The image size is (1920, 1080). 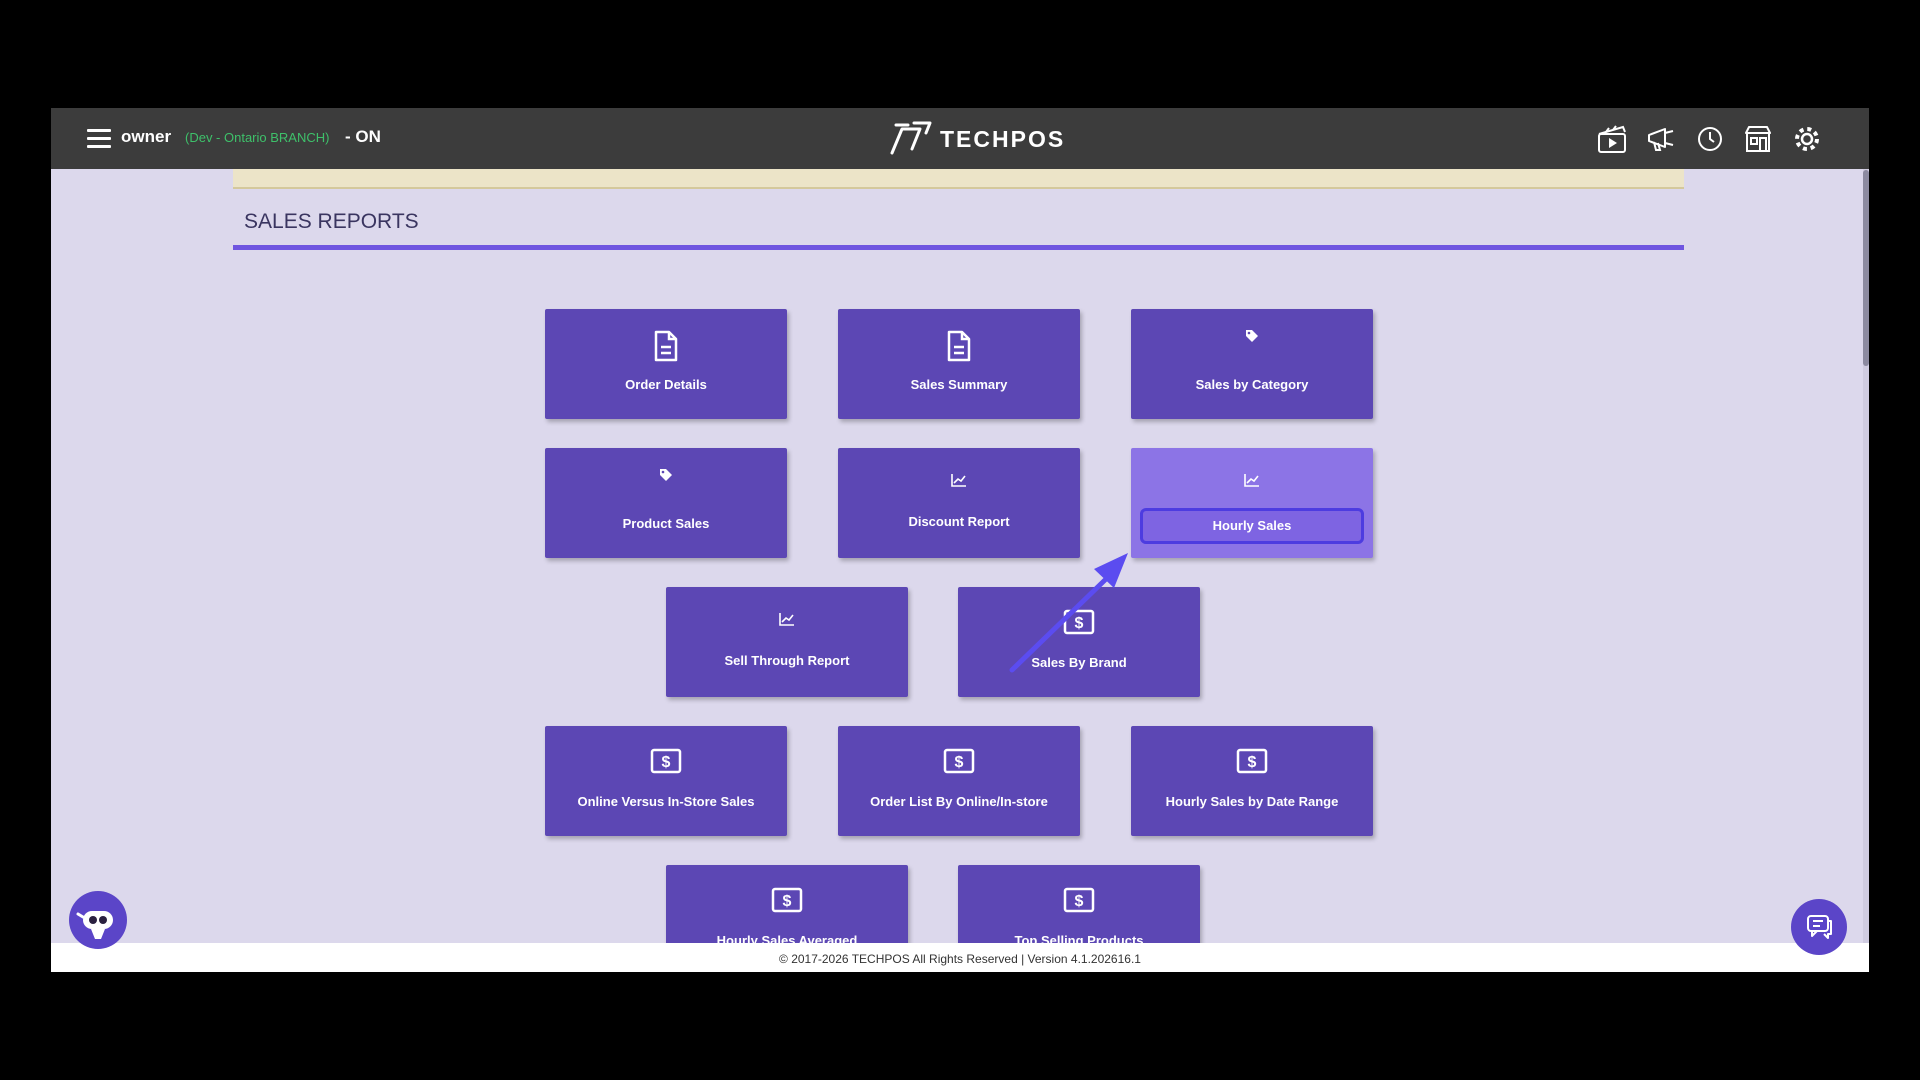 What do you see at coordinates (666, 781) in the screenshot?
I see `tile-online-vs-instore: $ Online Versus In-Store Sales` at bounding box center [666, 781].